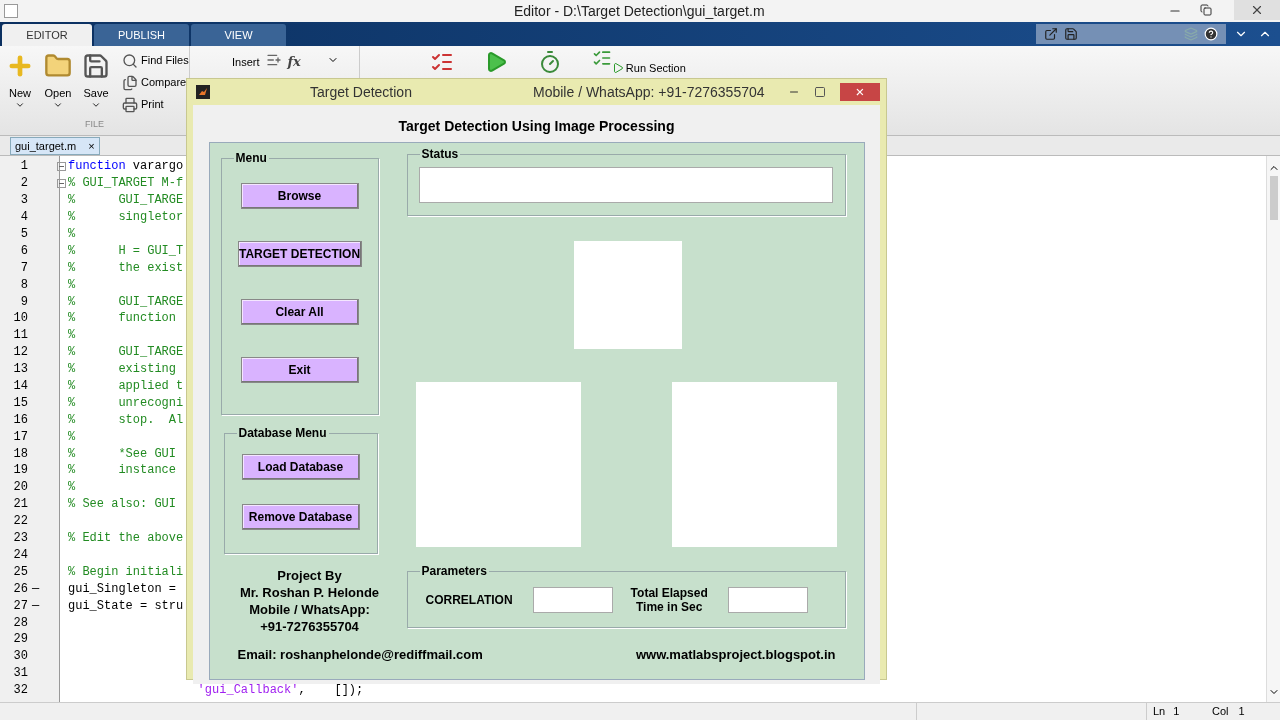 The image size is (1280, 720). What do you see at coordinates (20, 589) in the screenshot?
I see `line-number: 26` at bounding box center [20, 589].